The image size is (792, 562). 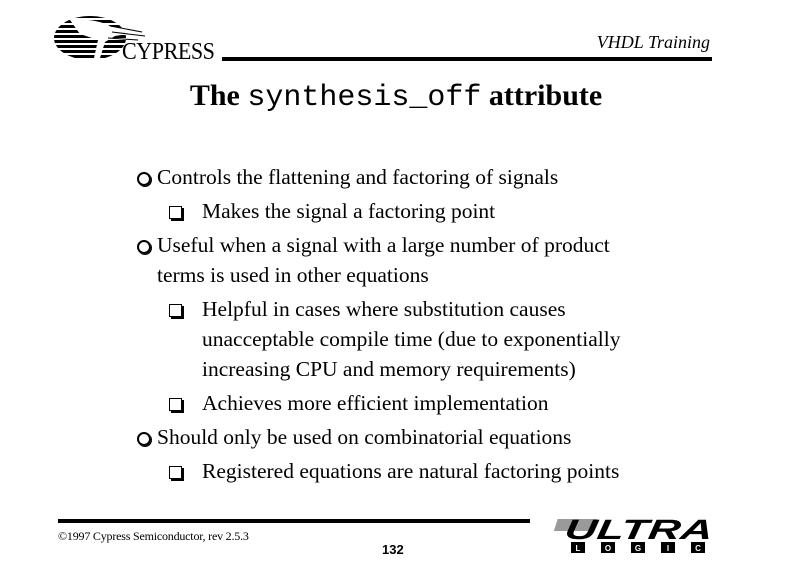 What do you see at coordinates (542, 95) in the screenshot?
I see `title-suffix: attribute` at bounding box center [542, 95].